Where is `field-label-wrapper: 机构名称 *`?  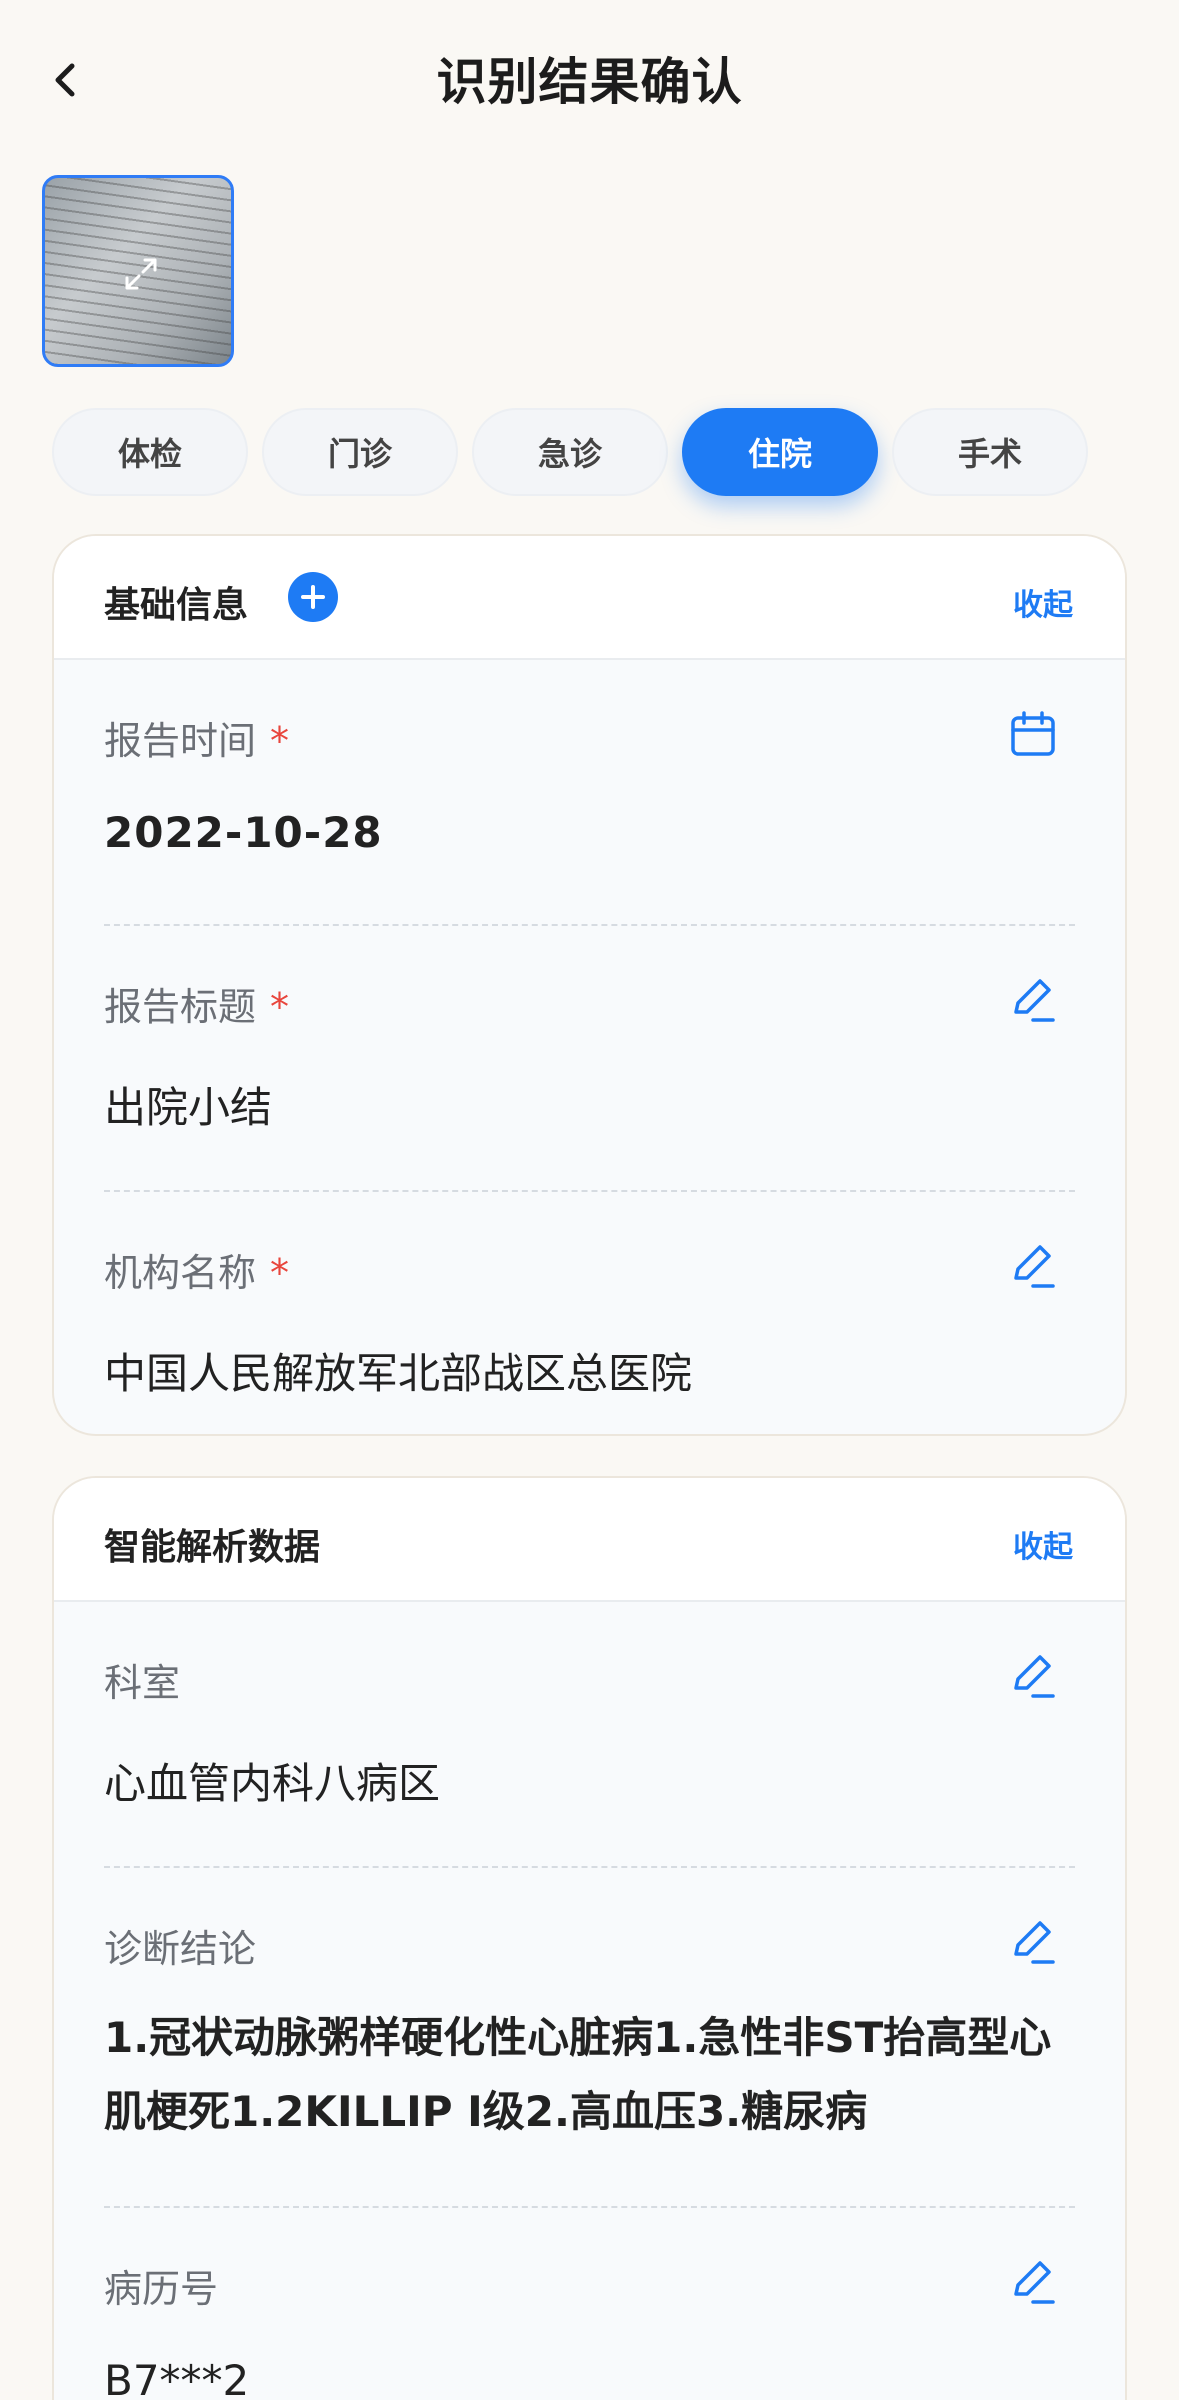
field-label-wrapper: 机构名称 * is located at coordinates (196, 1269).